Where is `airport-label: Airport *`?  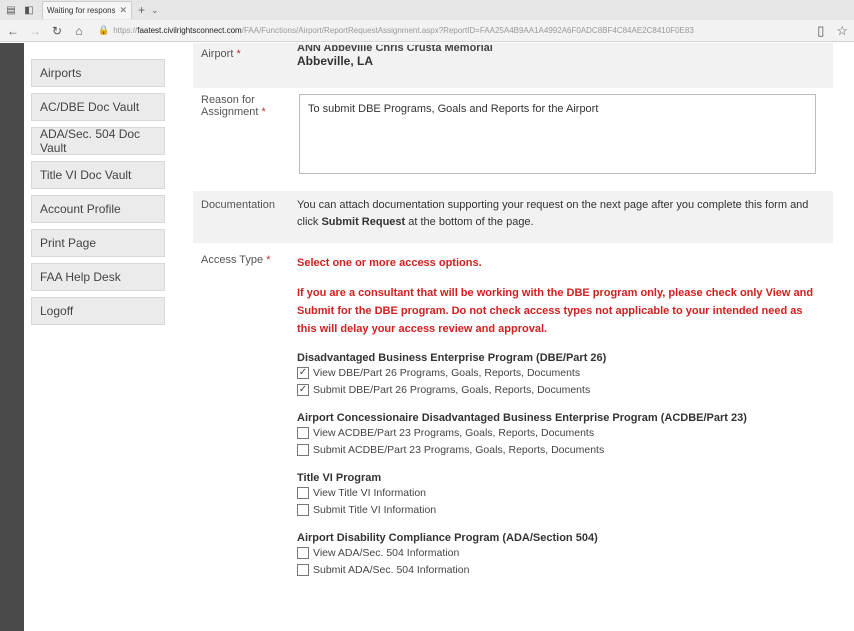
airport-label: Airport * is located at coordinates (221, 54).